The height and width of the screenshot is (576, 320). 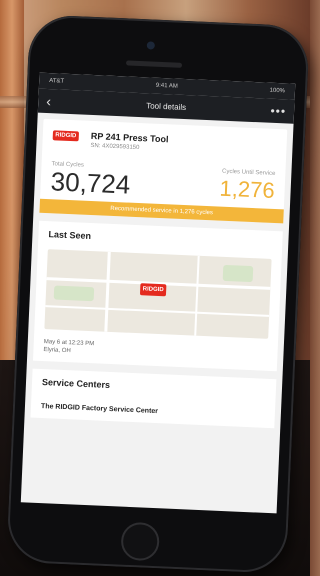 I want to click on map-pin-icon: RIDGID, so click(x=153, y=290).